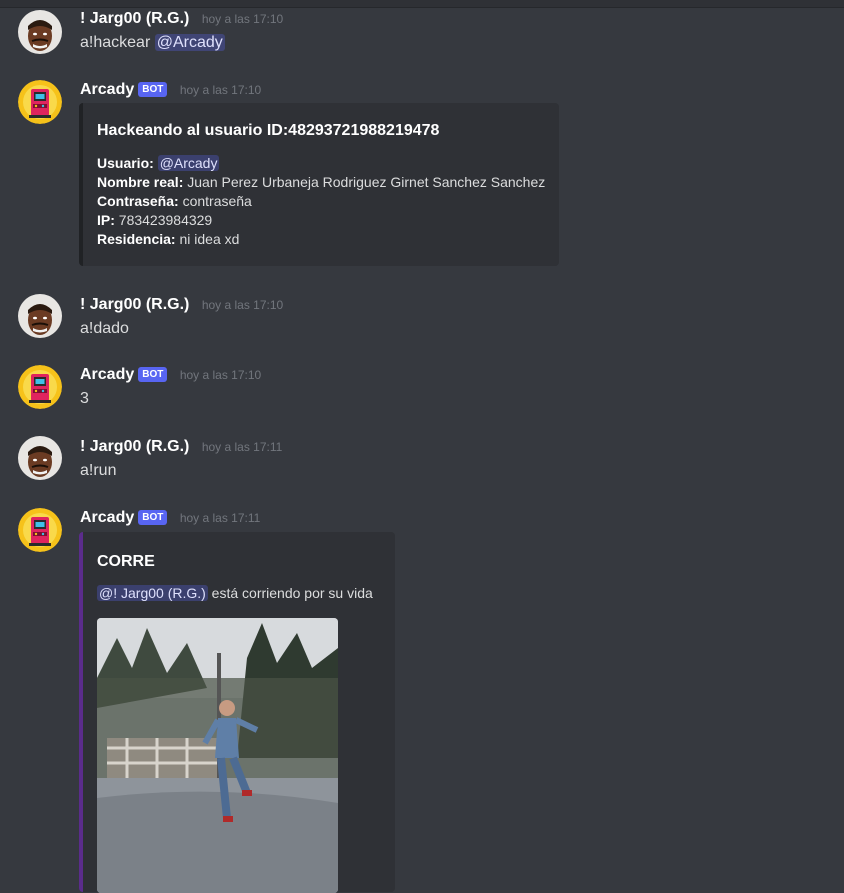 The height and width of the screenshot is (893, 844). What do you see at coordinates (117, 42) in the screenshot?
I see `message-command: a!hackear` at bounding box center [117, 42].